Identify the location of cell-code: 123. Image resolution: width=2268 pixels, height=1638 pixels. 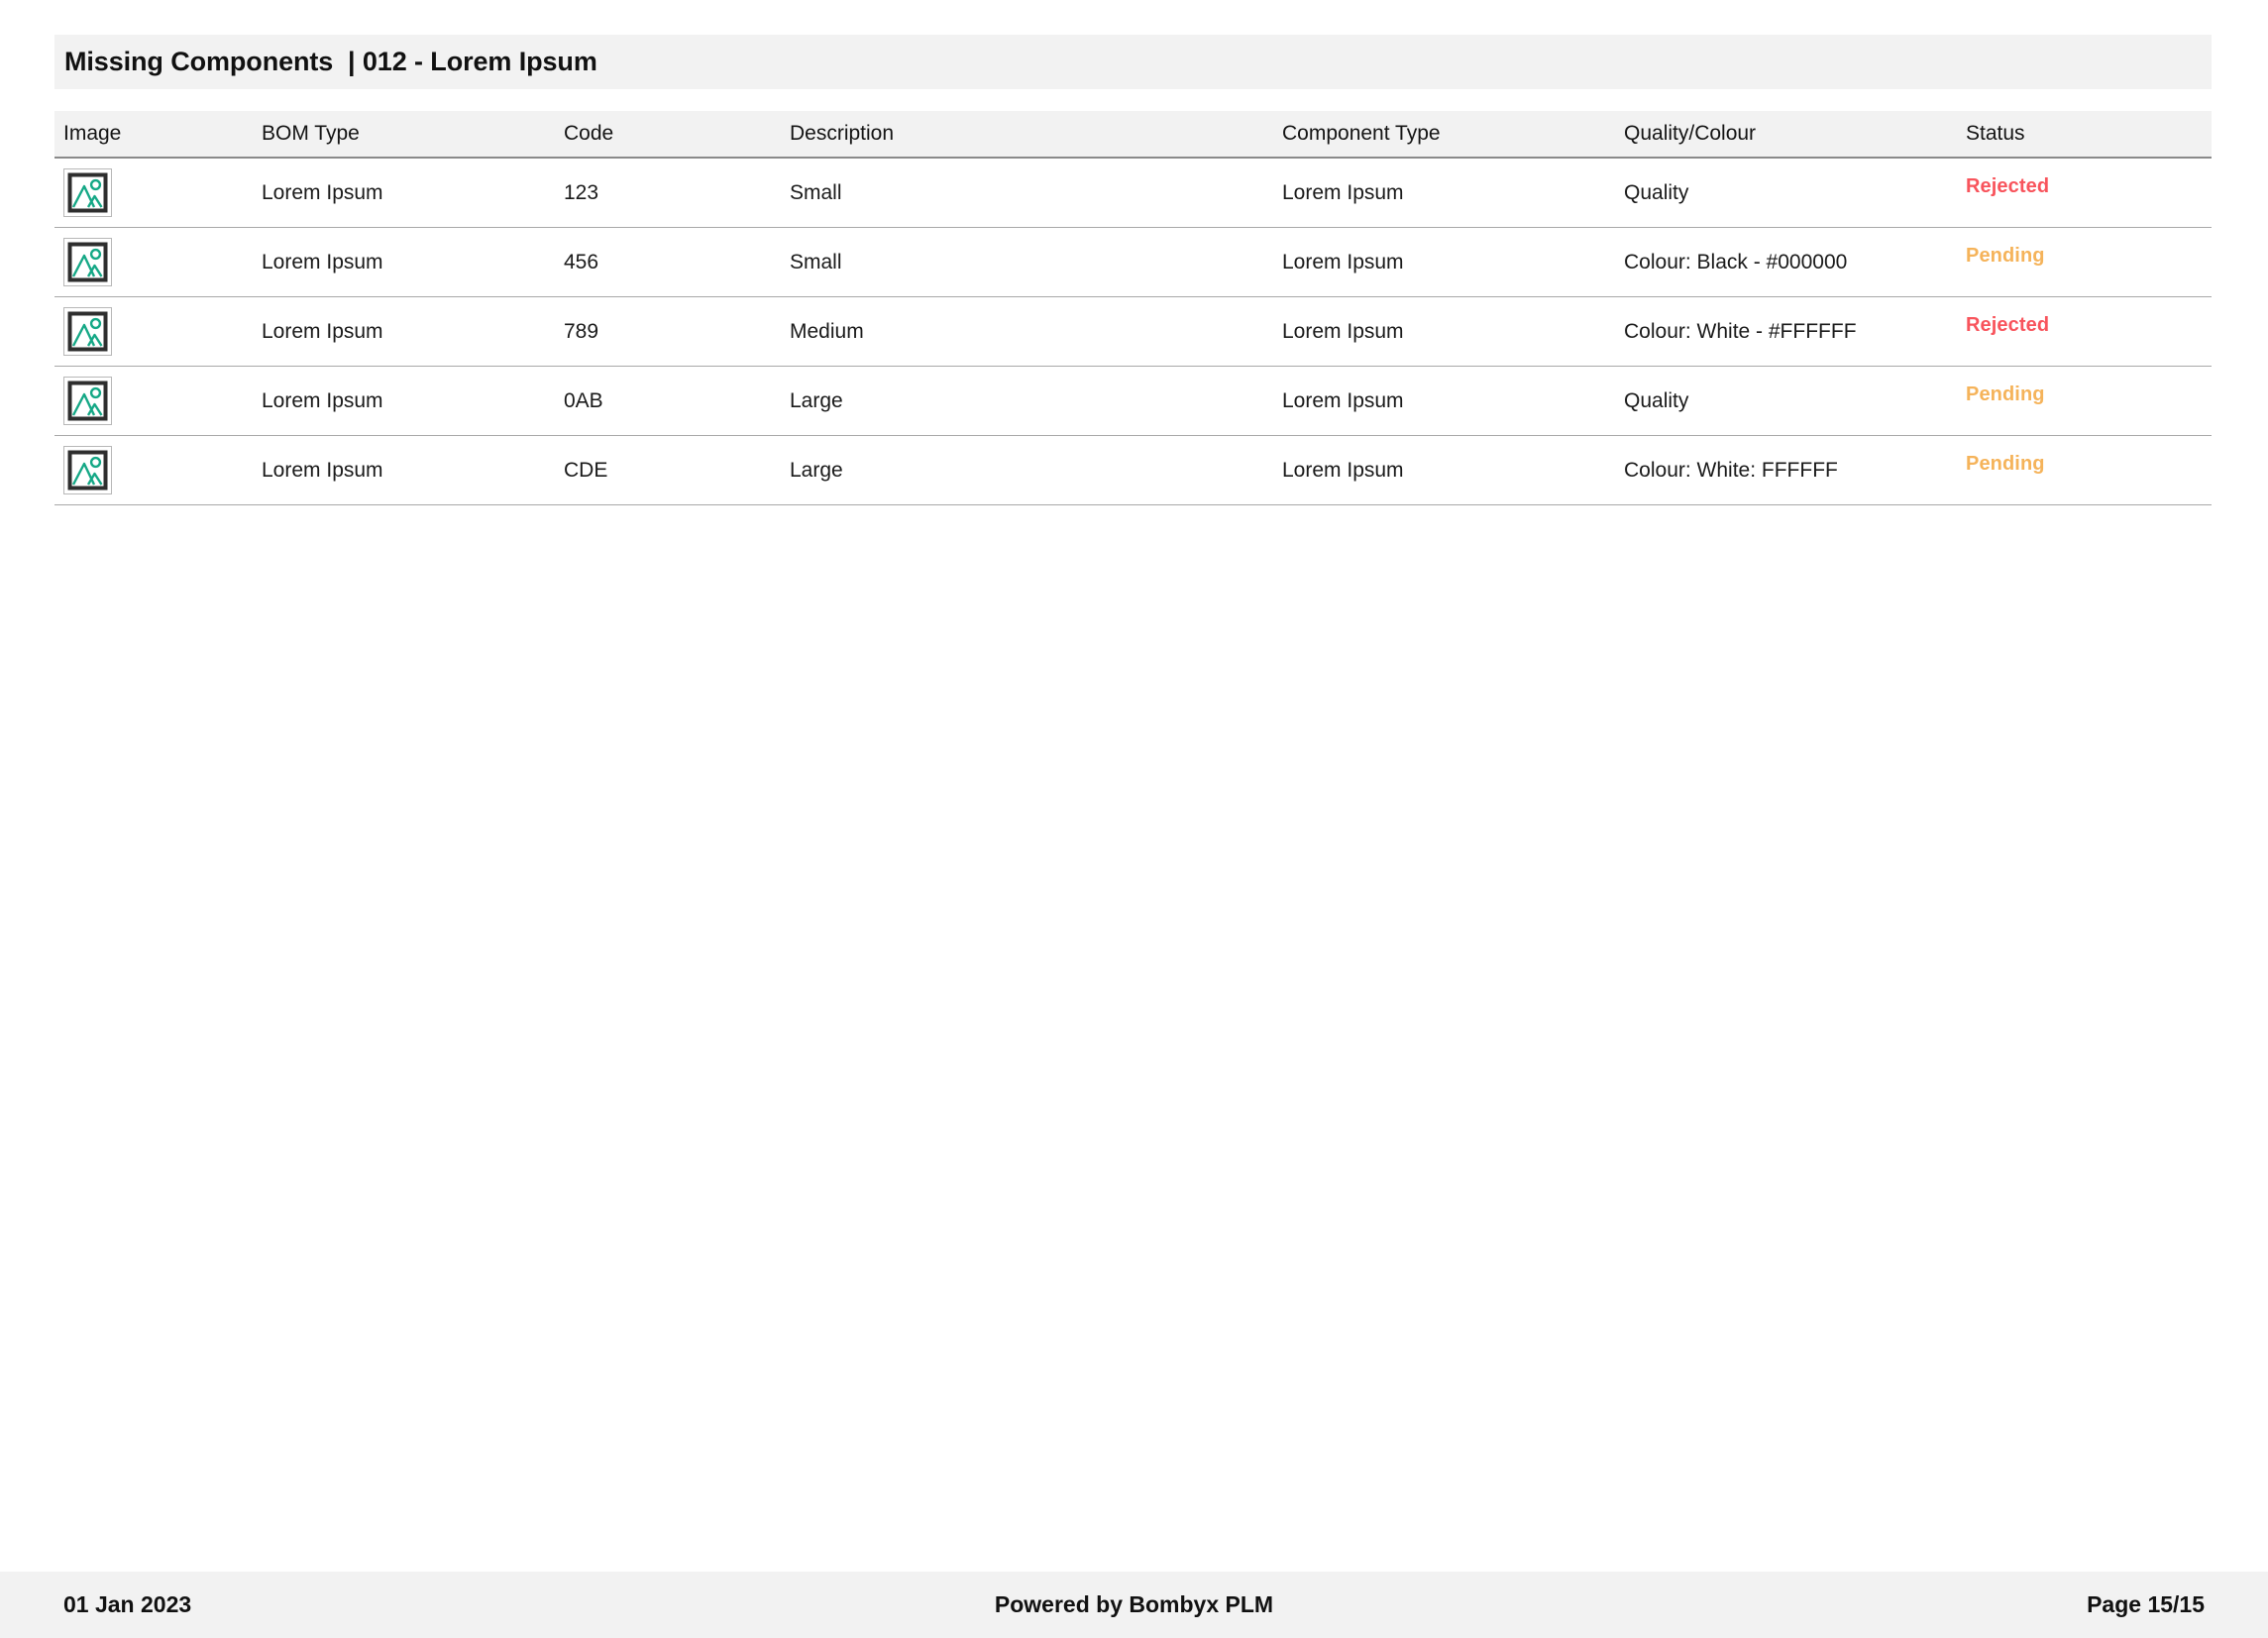
(581, 192).